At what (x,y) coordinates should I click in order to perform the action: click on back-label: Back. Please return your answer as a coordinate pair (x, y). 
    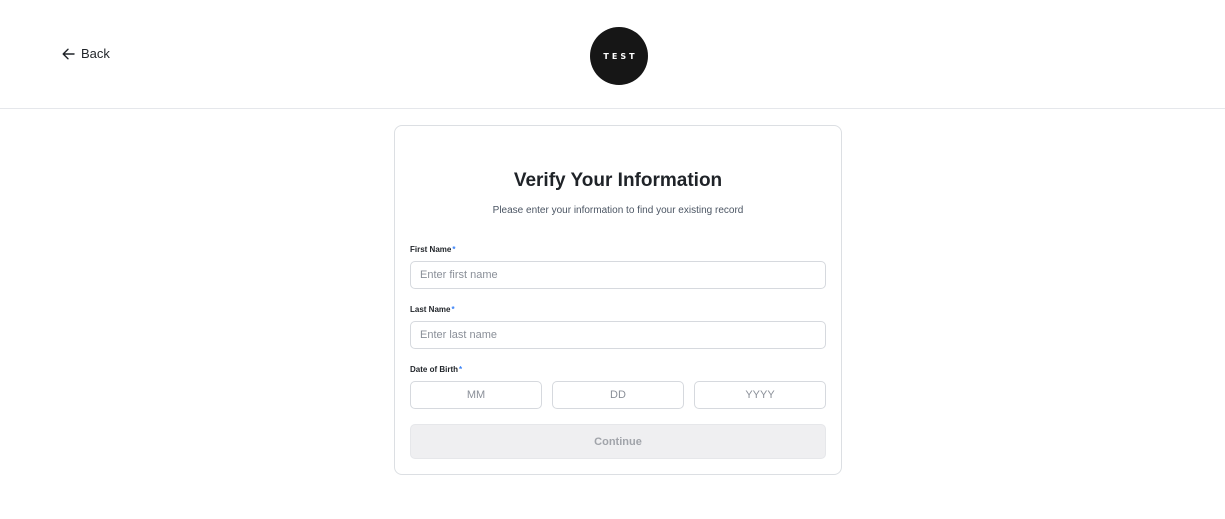
    Looking at the image, I should click on (95, 53).